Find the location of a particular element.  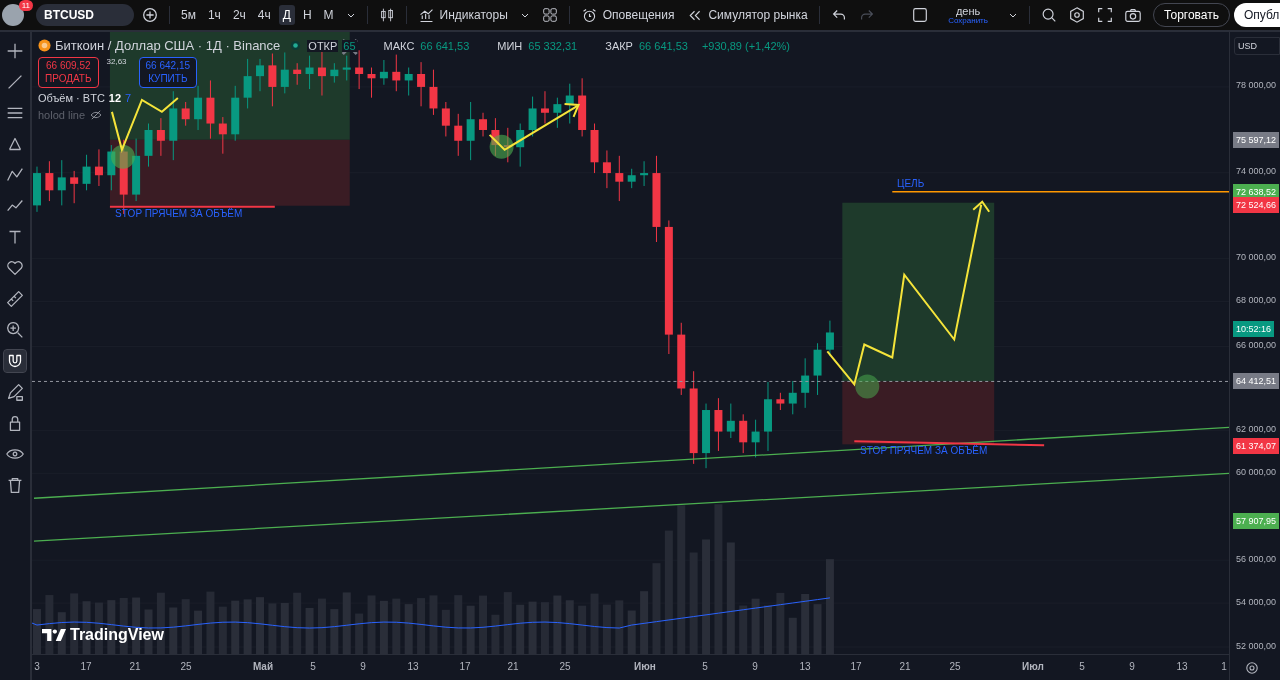

ohlc-value: 65 332,31 is located at coordinates (553, 45).